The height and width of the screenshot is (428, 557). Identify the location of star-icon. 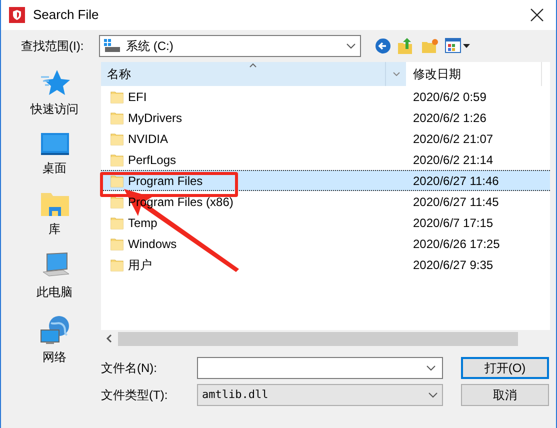
(55, 83).